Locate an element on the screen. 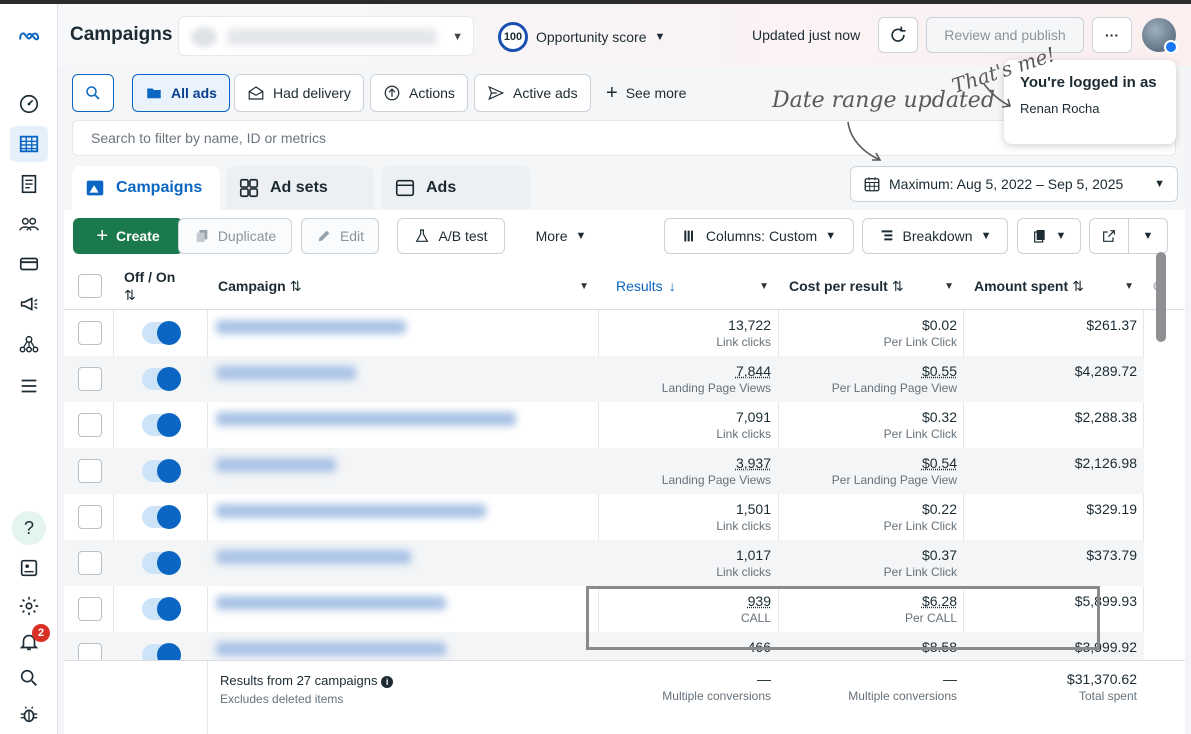 This screenshot has height=734, width=1191. calendar-icon is located at coordinates (872, 184).